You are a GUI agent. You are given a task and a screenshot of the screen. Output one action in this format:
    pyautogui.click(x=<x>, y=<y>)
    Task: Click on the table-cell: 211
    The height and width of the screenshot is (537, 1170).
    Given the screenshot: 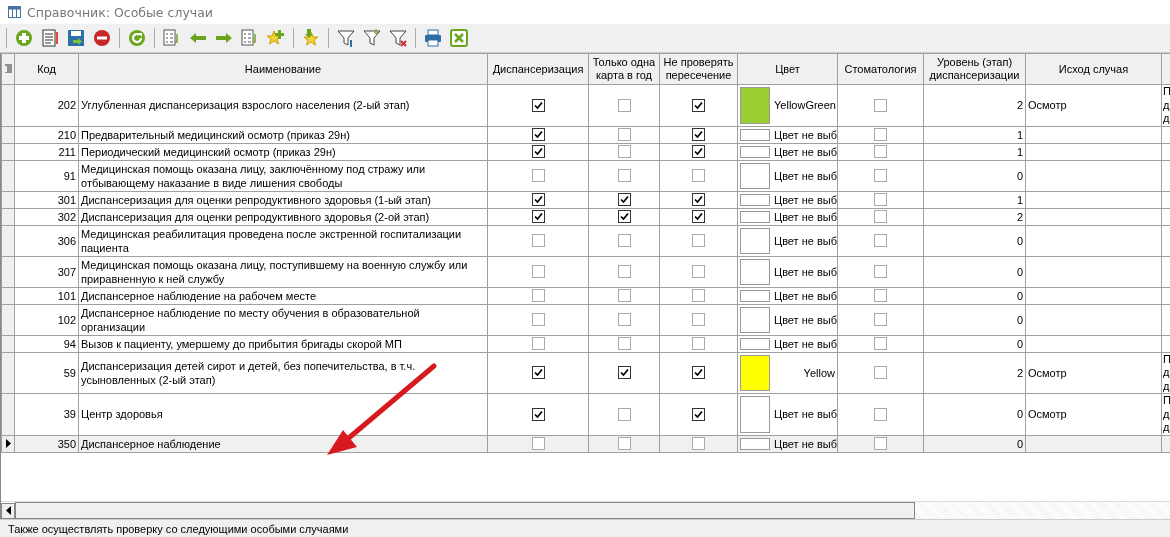 What is the action you would take?
    pyautogui.click(x=46, y=151)
    